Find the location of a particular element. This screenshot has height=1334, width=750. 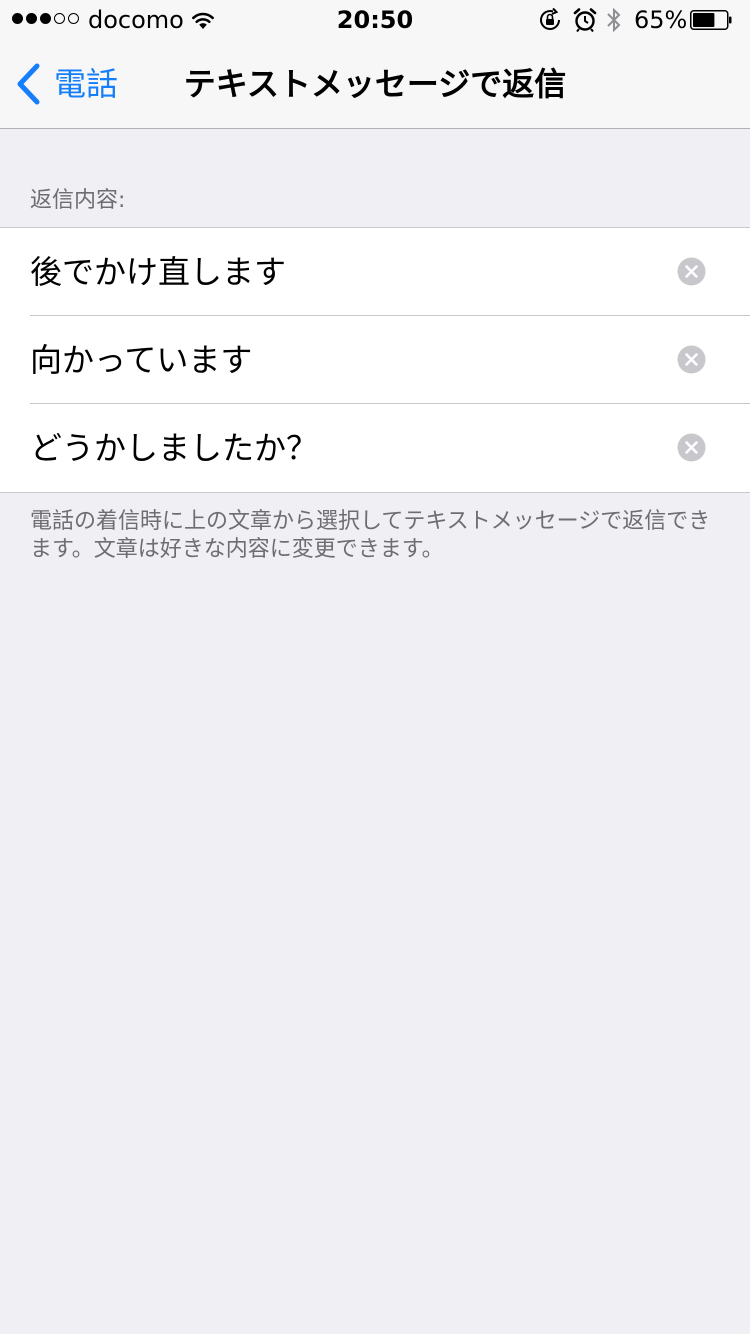

reply-text: 向かっています is located at coordinates (141, 360).